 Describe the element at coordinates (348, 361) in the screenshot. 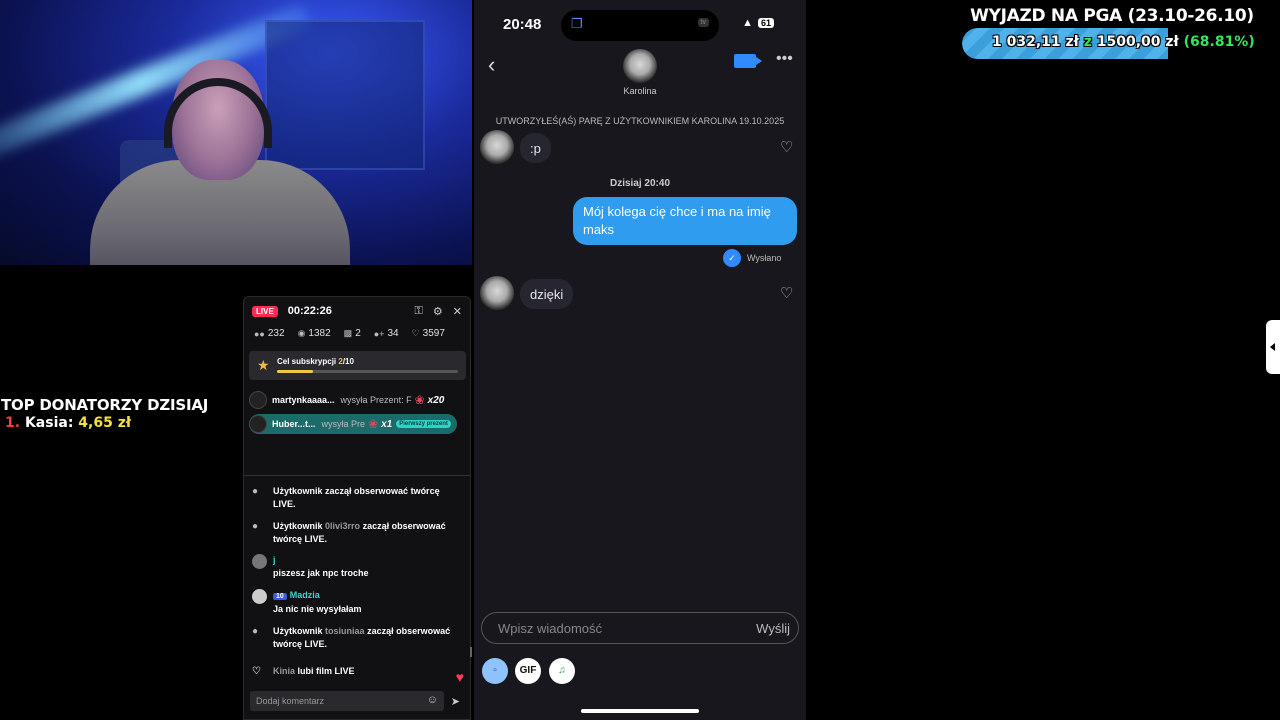

I see `sub-goal-total: /10` at that location.